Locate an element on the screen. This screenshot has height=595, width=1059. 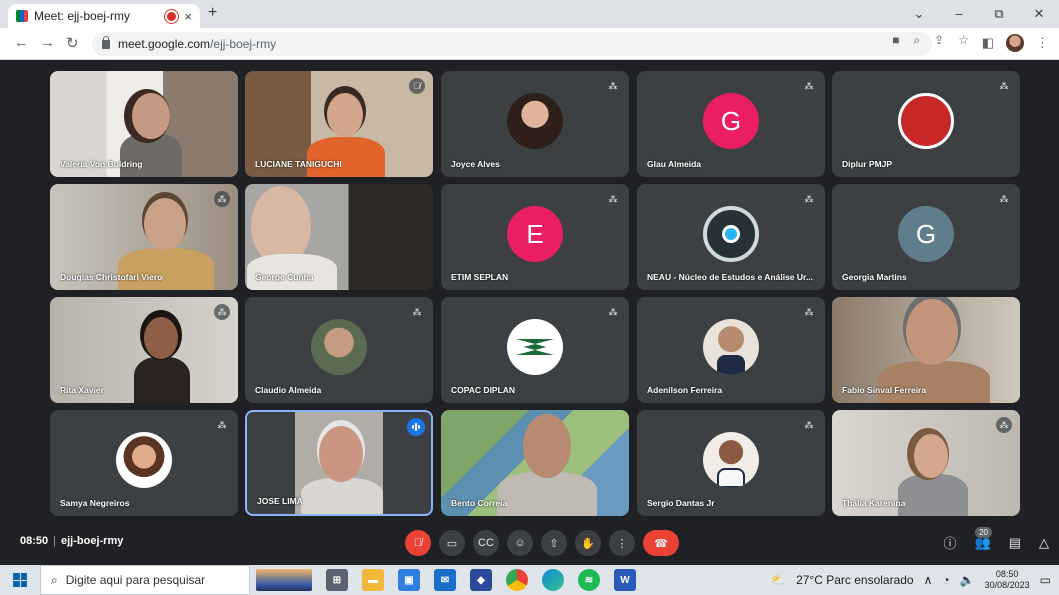
taskbar-apps: ⊞ ▬ ▣ ✉ ◆ ≋ W is located at coordinates (446, 580).